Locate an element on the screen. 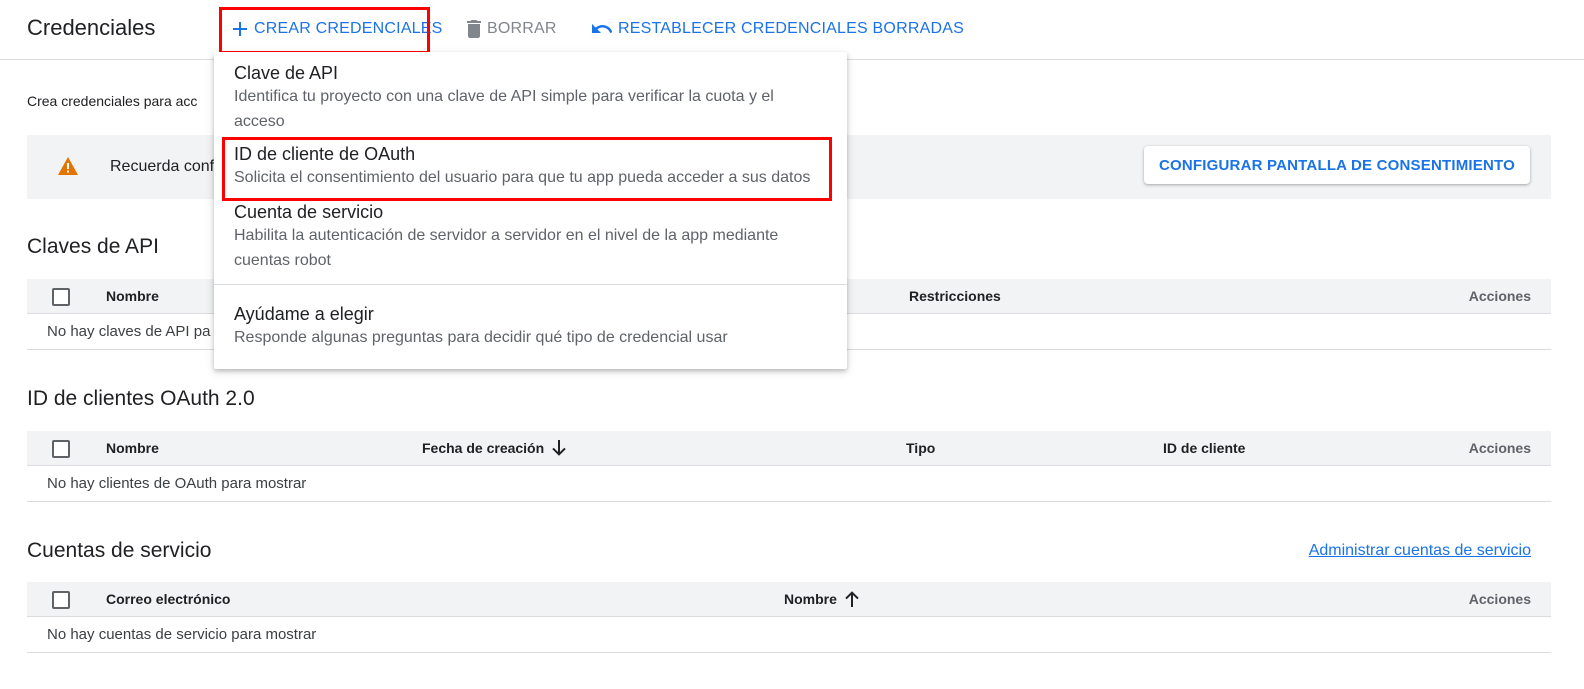  column-creation-date: Fecha de creación is located at coordinates (494, 448).